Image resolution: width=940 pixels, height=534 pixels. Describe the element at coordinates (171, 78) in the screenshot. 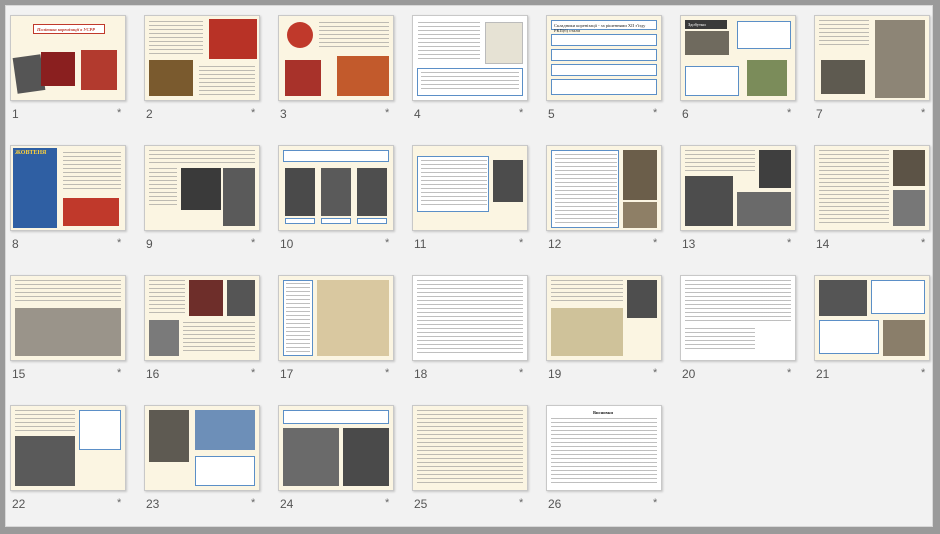

I see `photo-image` at that location.